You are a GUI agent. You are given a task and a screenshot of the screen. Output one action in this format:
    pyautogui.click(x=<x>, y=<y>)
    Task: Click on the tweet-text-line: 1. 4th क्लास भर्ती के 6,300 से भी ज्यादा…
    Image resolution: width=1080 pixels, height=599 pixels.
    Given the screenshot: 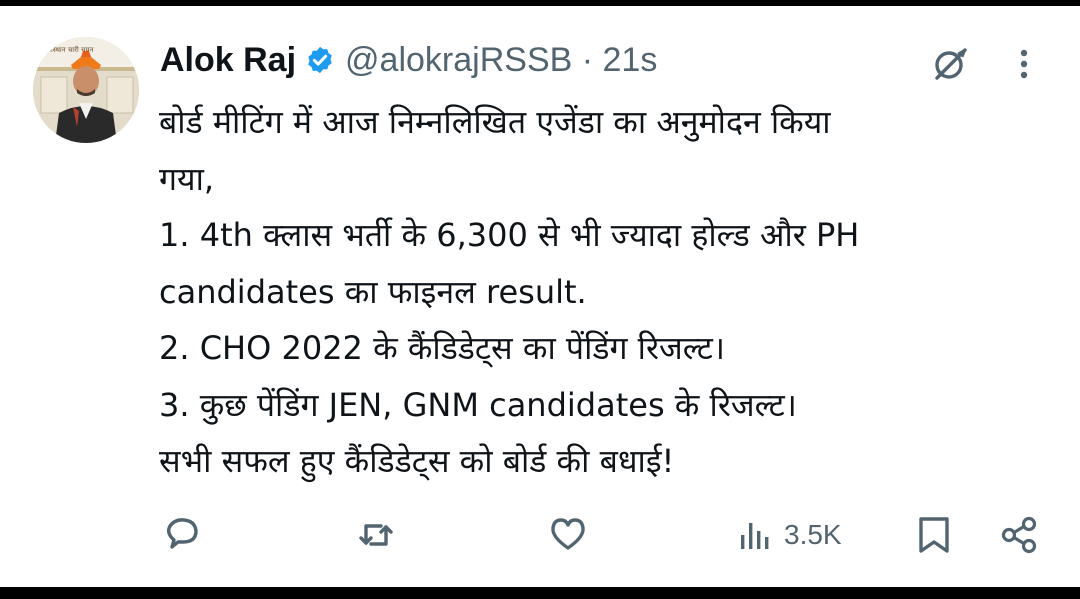 What is the action you would take?
    pyautogui.click(x=509, y=235)
    